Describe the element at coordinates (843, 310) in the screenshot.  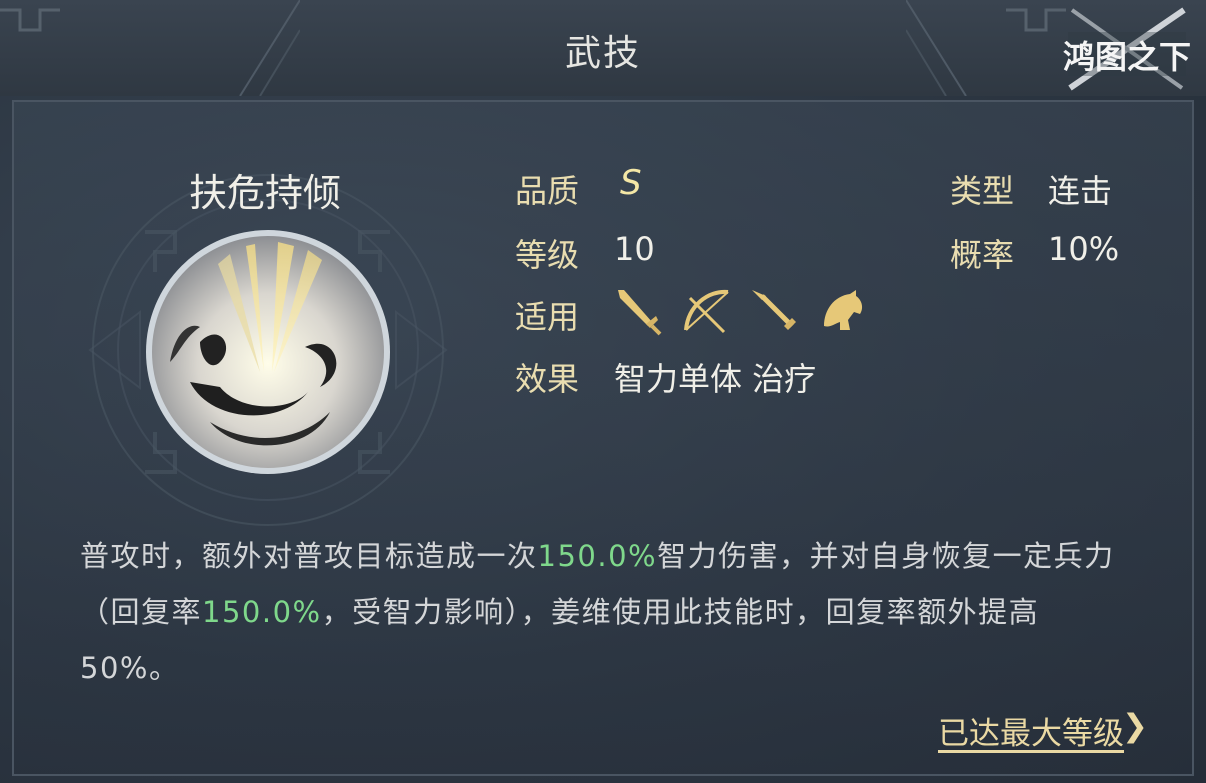
I see `horse-icon` at that location.